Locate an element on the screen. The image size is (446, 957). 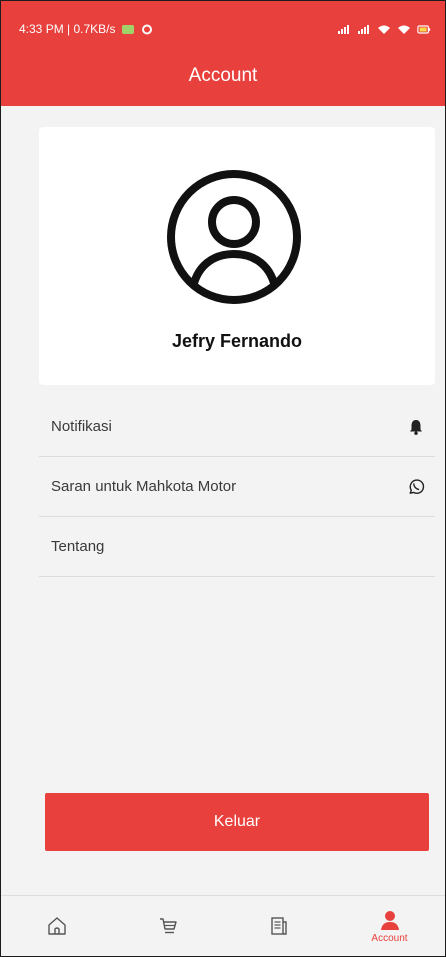
status-time: 4:33 PM | 0.7KB/s is located at coordinates (67, 29).